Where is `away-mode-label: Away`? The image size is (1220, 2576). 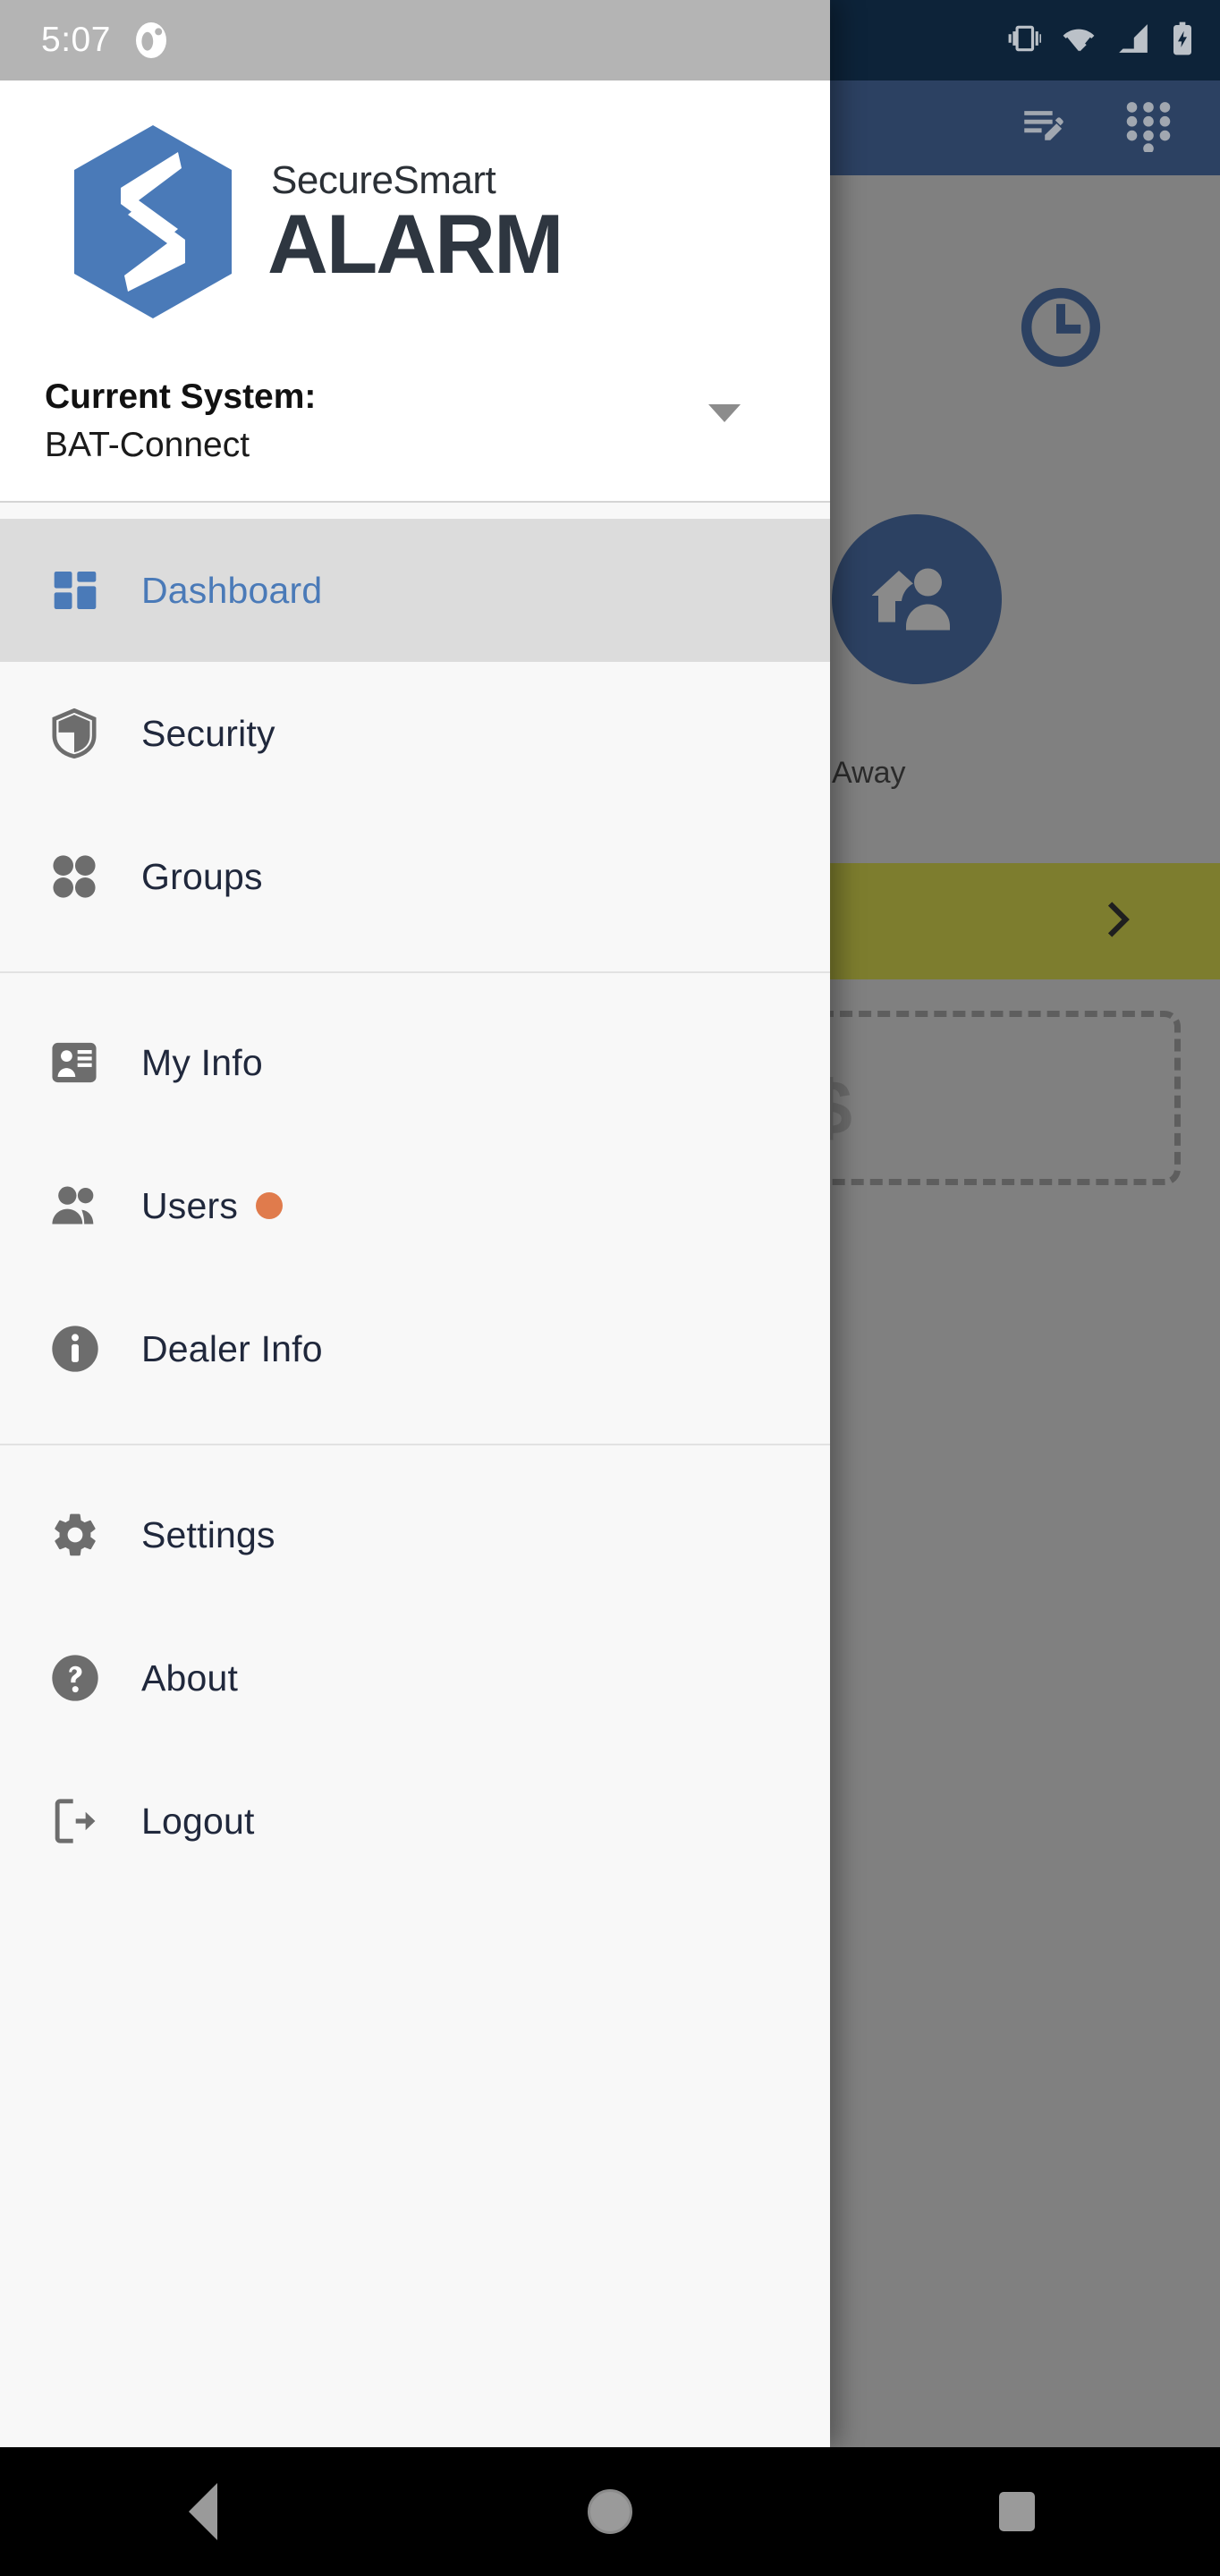 away-mode-label: Away is located at coordinates (869, 773).